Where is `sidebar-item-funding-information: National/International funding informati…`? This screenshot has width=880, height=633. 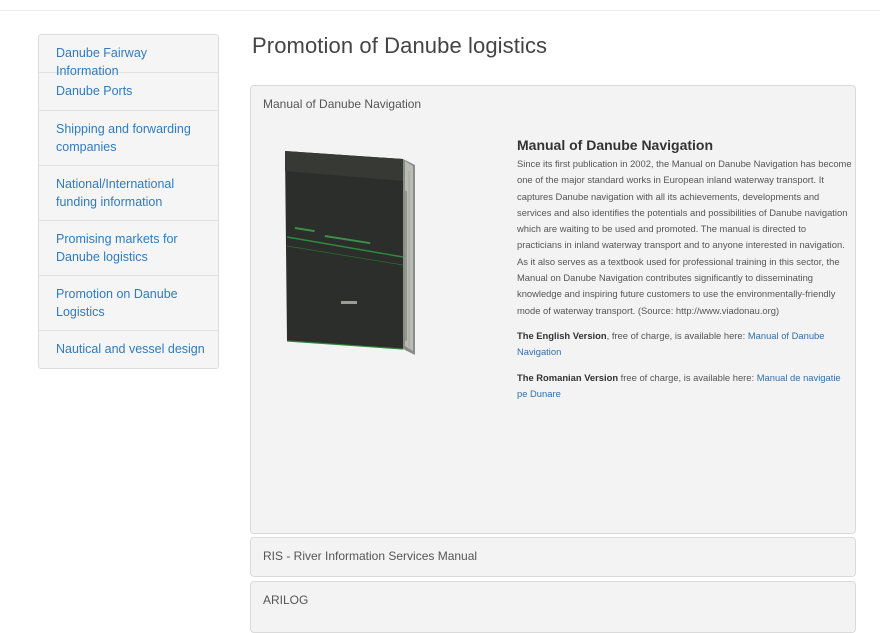
sidebar-item-funding-information: National/International funding informati… is located at coordinates (128, 193).